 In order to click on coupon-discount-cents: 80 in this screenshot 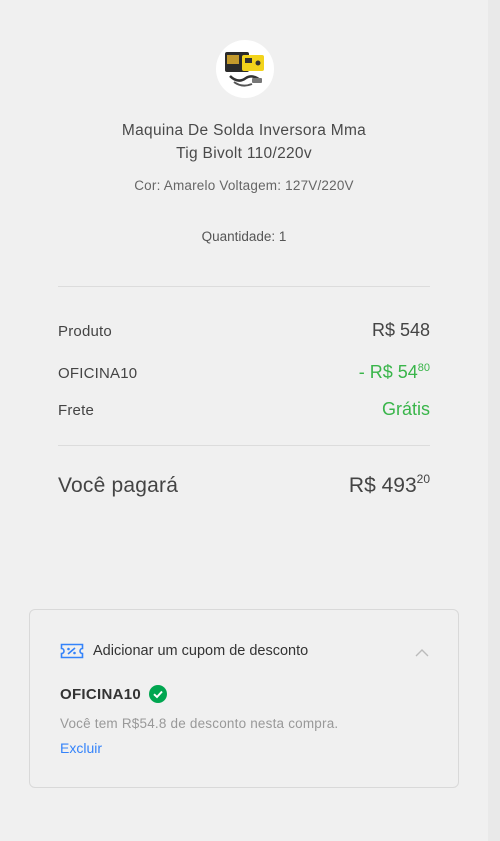, I will do `click(423, 368)`.